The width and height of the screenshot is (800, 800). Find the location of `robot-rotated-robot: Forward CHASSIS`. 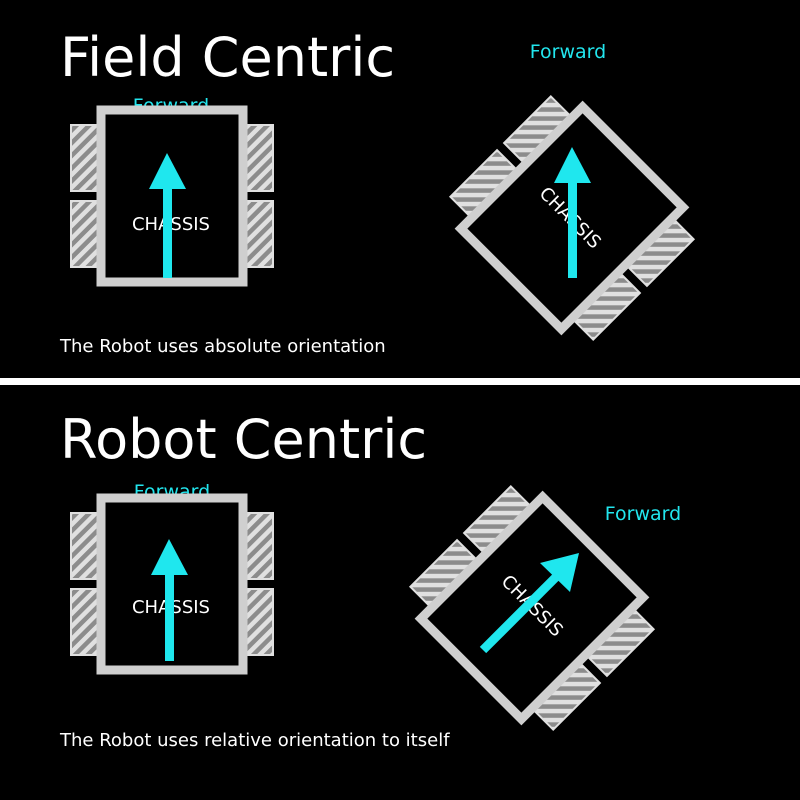

robot-rotated-robot: Forward CHASSIS is located at coordinates (540, 608).